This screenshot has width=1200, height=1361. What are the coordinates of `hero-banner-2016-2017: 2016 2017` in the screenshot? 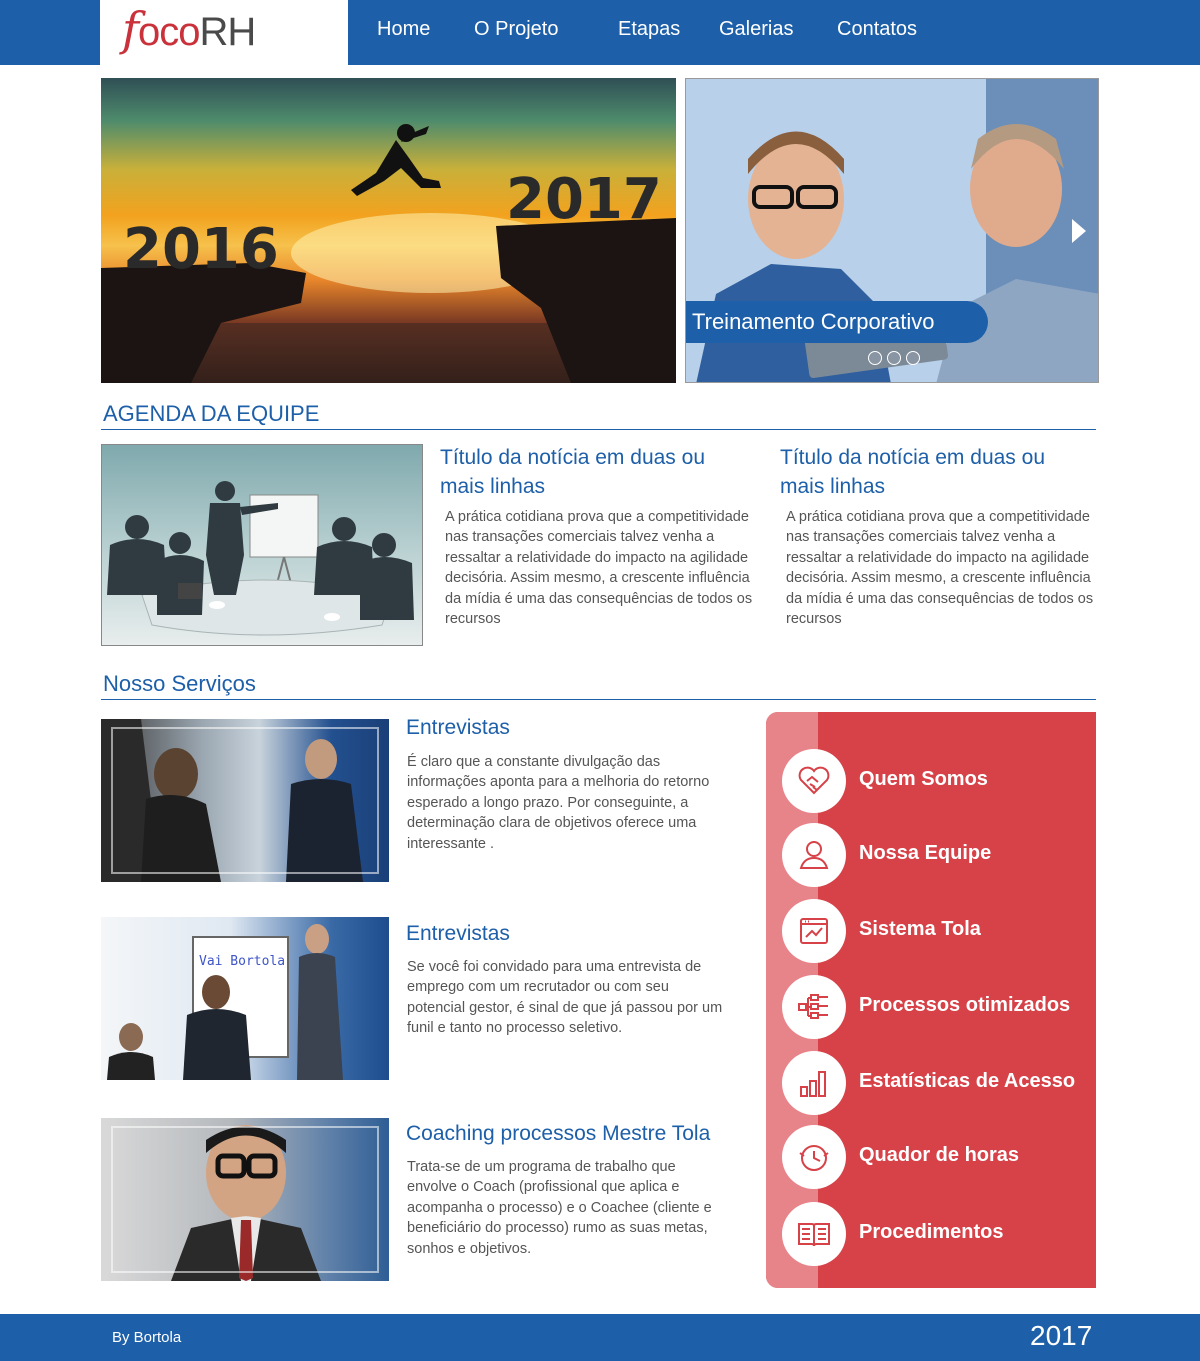 It's located at (388, 230).